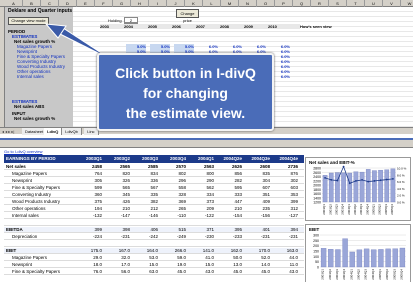 The width and height of the screenshot is (413, 282). What do you see at coordinates (104, 3) in the screenshot?
I see `column-letter: F` at bounding box center [104, 3].